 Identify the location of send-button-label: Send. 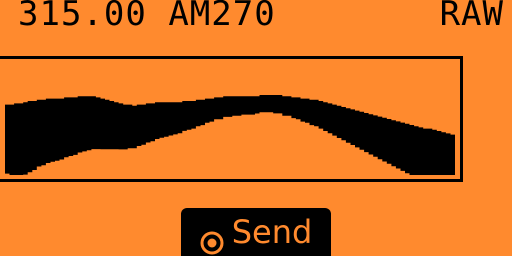
(272, 232).